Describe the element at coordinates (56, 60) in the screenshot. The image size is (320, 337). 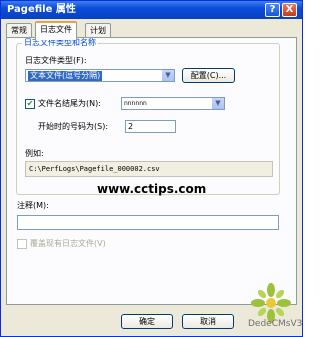
I see `log-type-label: 日志文件类型(F):` at that location.